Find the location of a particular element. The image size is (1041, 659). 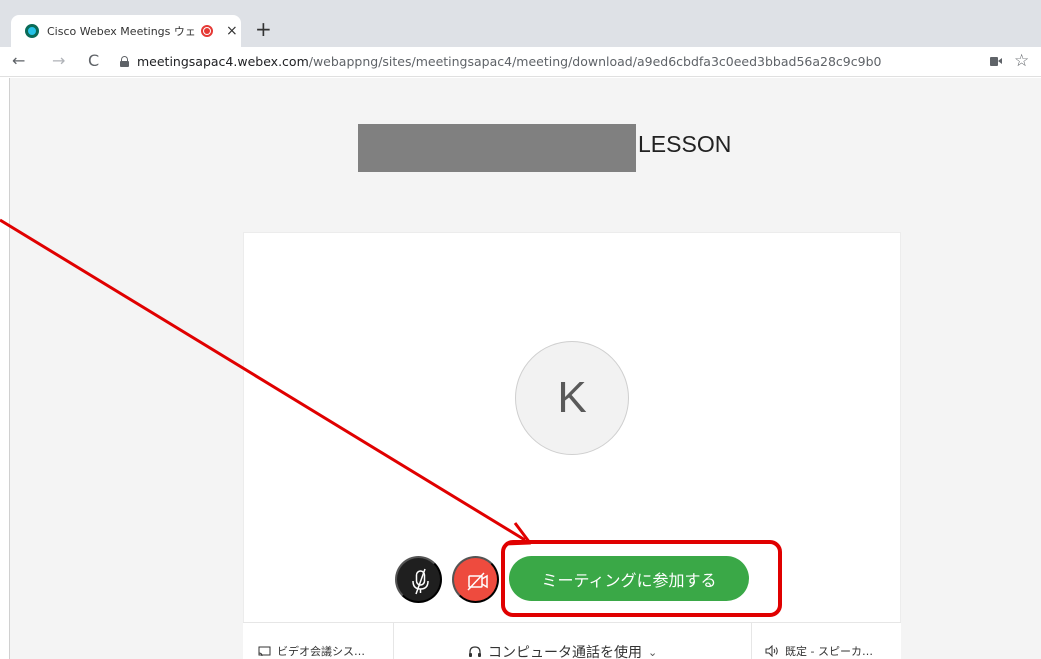

camera-icon is located at coordinates (996, 61).